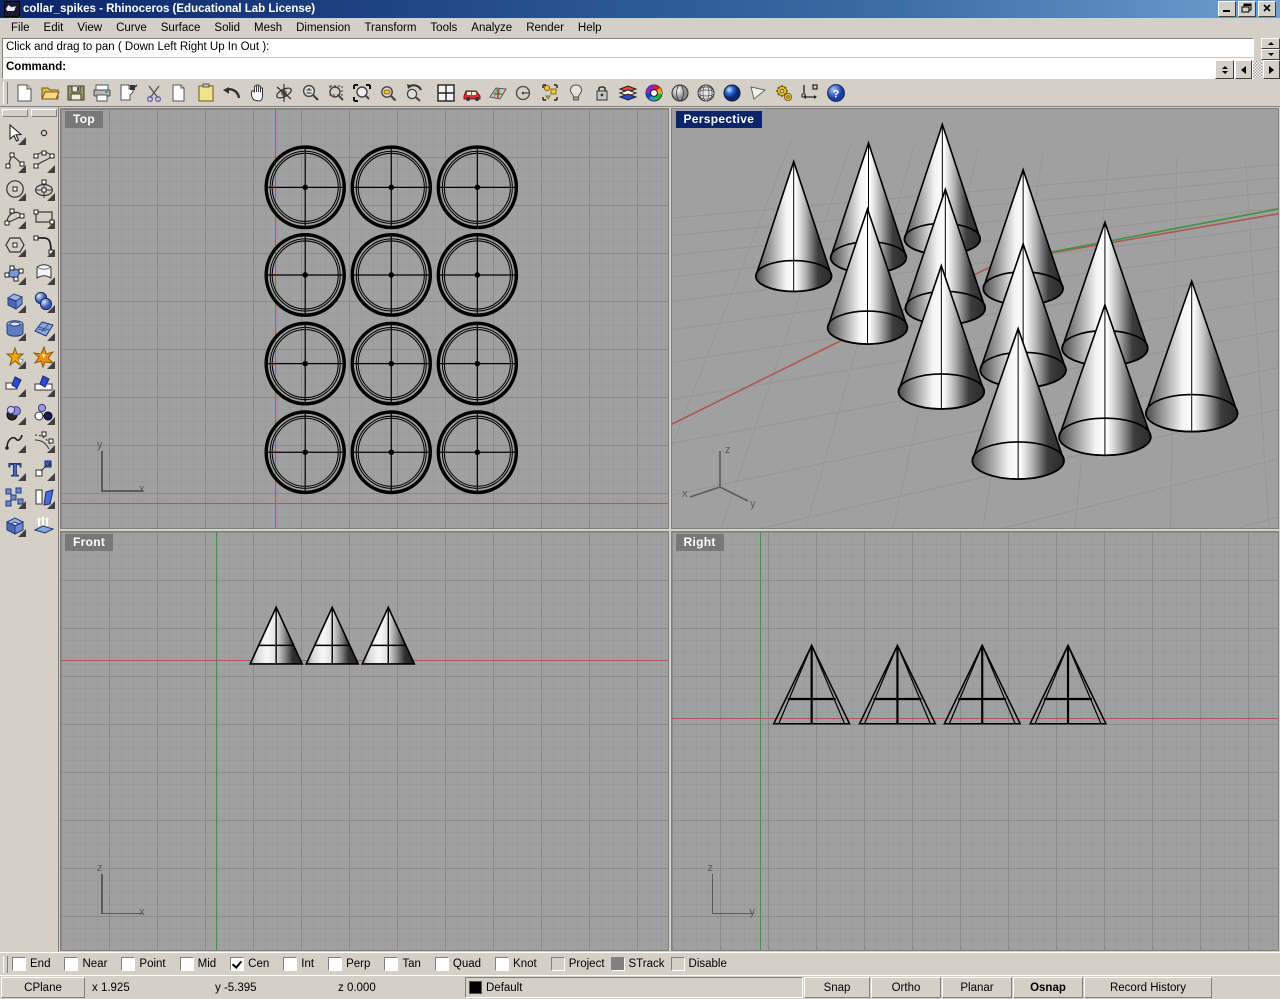 This screenshot has height=999, width=1280. Describe the element at coordinates (43, 413) in the screenshot. I see `booleans-icon` at that location.